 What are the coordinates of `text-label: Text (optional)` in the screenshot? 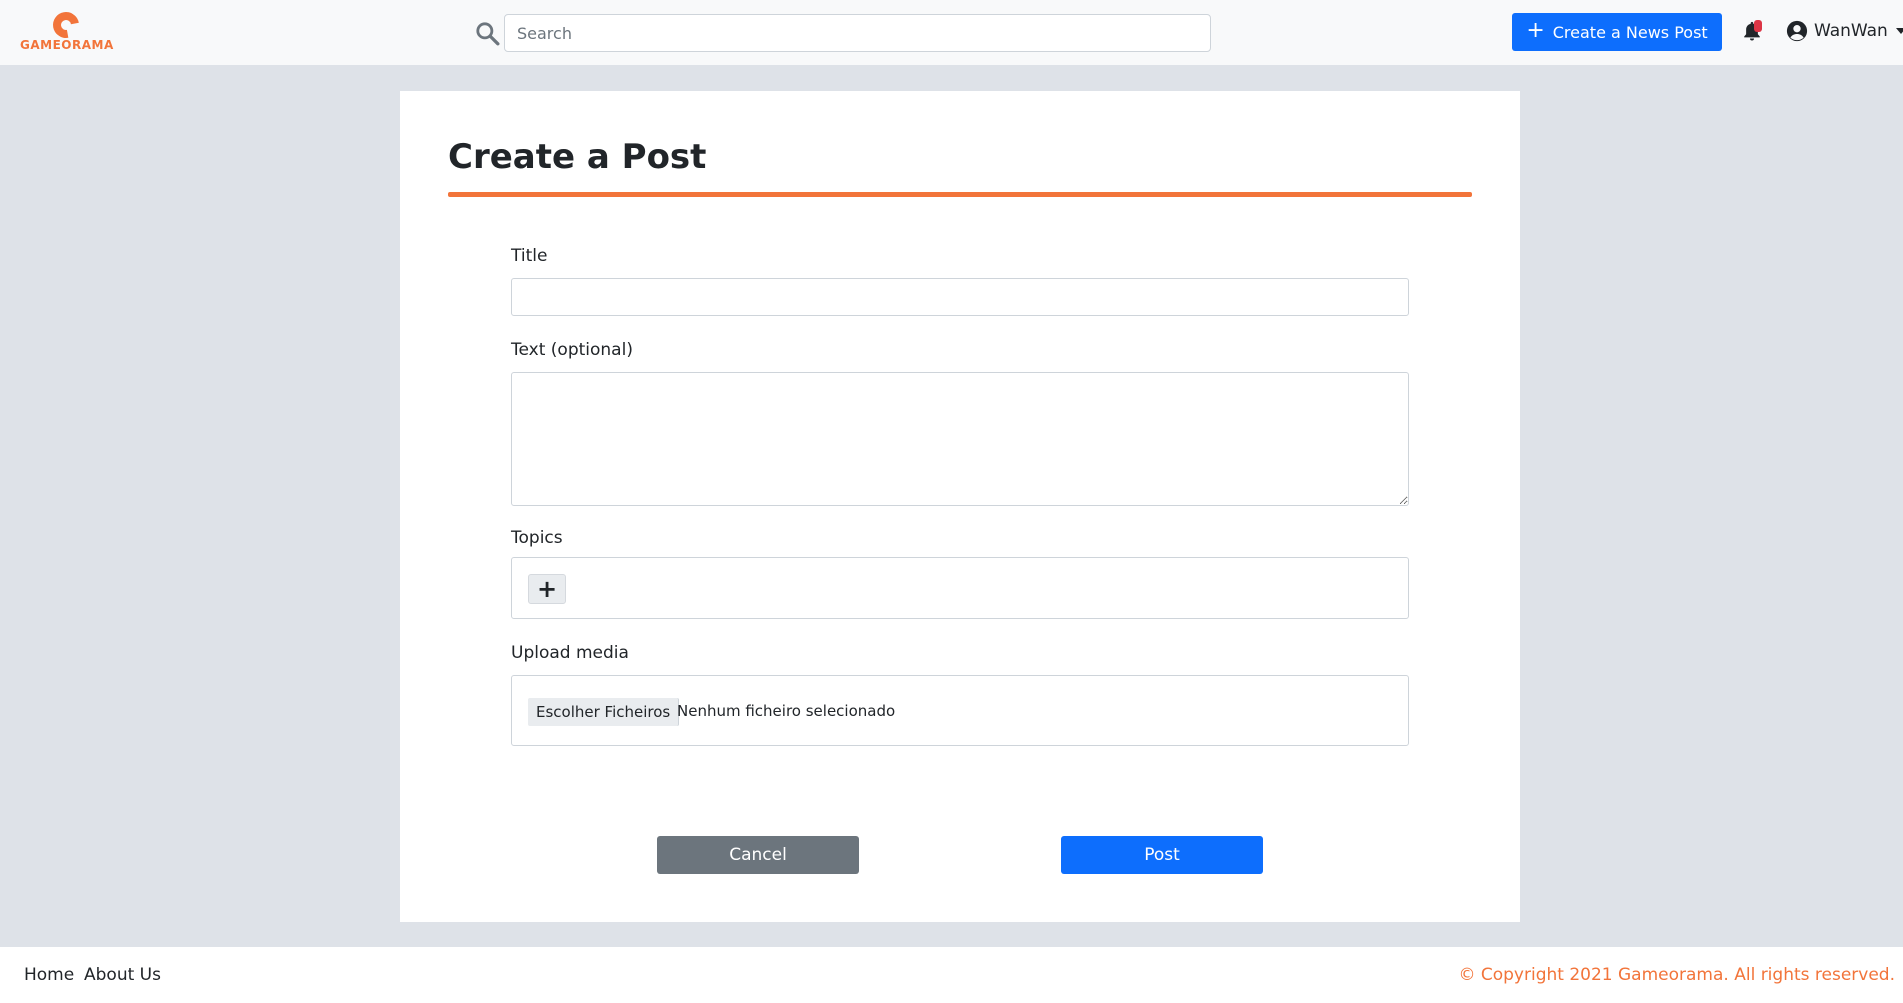 It's located at (572, 350).